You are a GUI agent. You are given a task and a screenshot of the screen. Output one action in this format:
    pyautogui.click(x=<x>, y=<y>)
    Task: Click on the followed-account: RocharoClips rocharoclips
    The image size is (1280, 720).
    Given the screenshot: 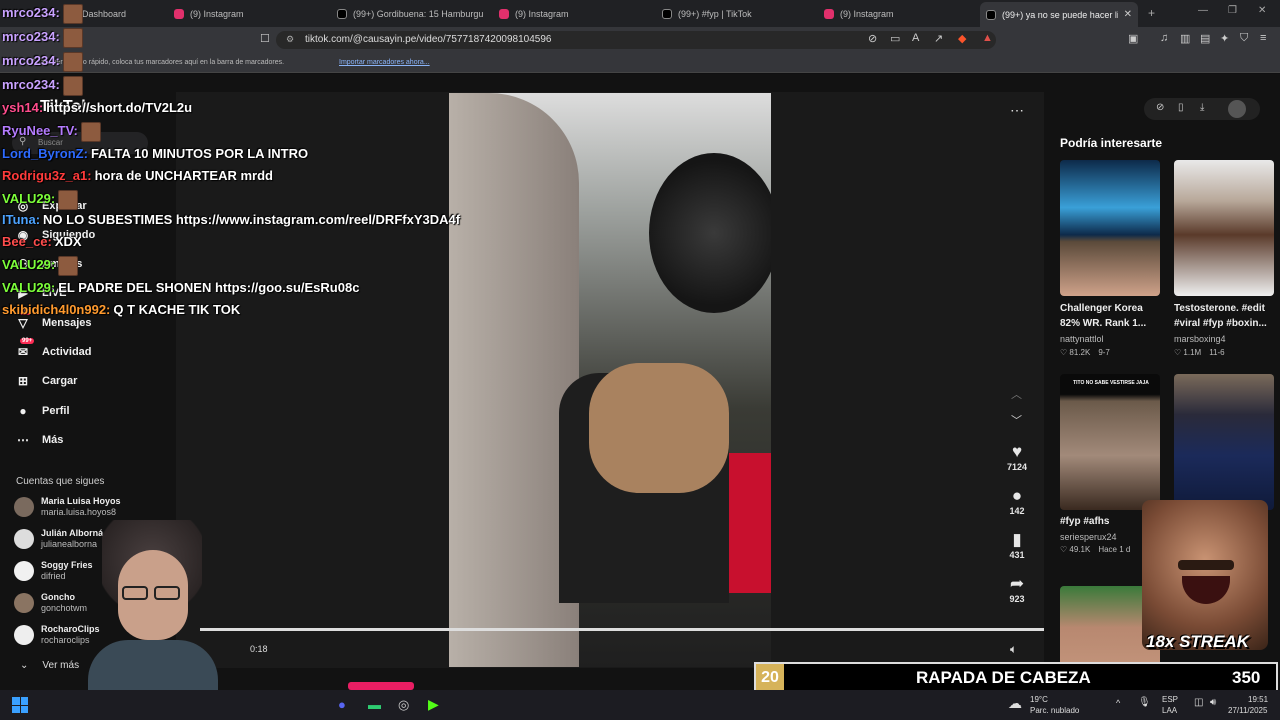 What is the action you would take?
    pyautogui.click(x=57, y=635)
    